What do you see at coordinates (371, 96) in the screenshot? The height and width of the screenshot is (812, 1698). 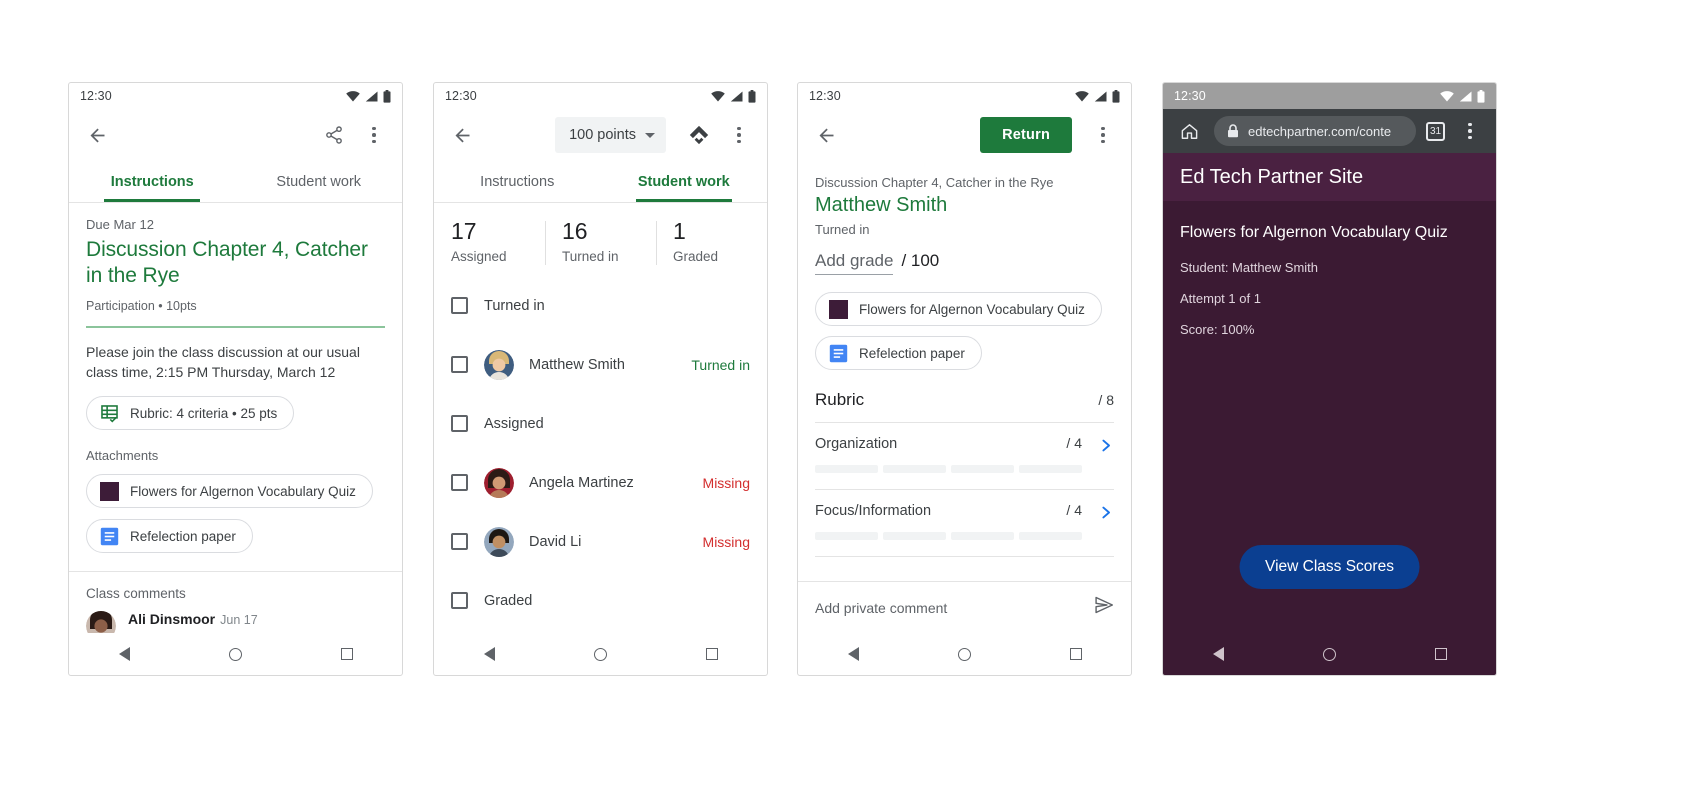 I see `signal-icon` at bounding box center [371, 96].